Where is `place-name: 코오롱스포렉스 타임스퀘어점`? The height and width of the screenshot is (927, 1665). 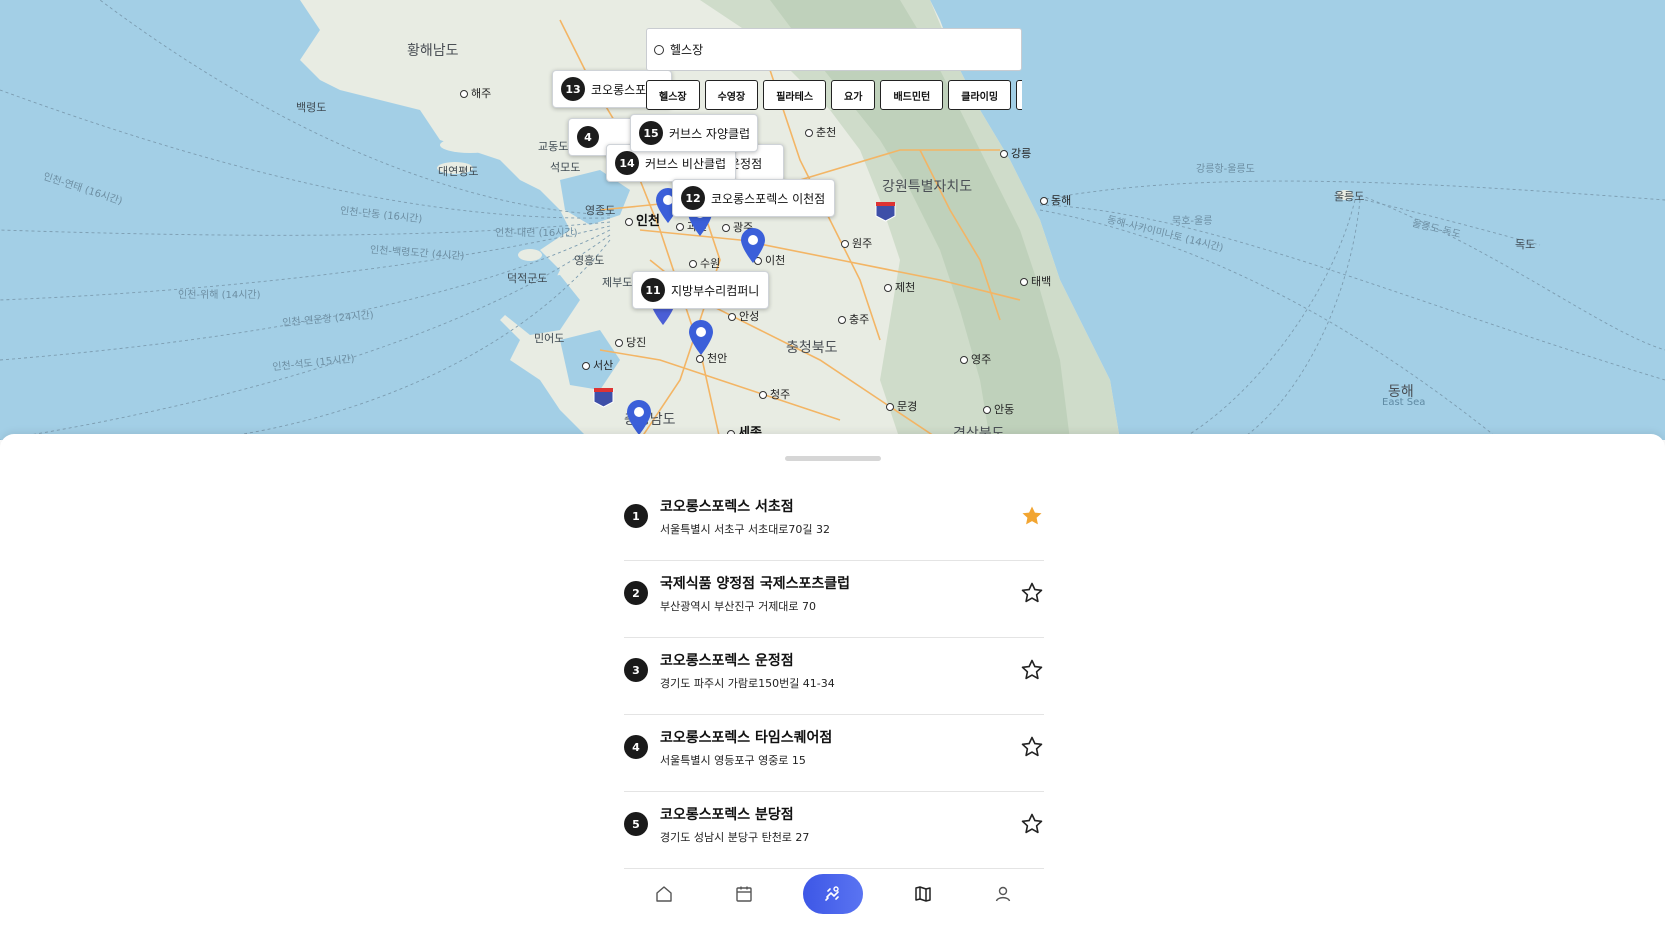
place-name: 코오롱스포렉스 타임스퀘어점 is located at coordinates (746, 738).